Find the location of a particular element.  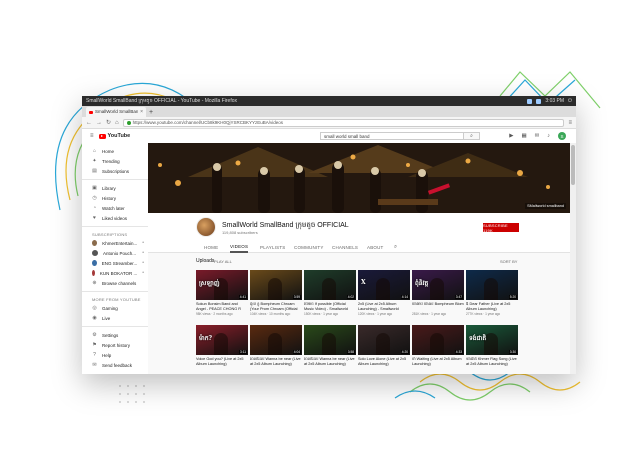

youtube-logo: YouTube is located at coordinates (114, 136).